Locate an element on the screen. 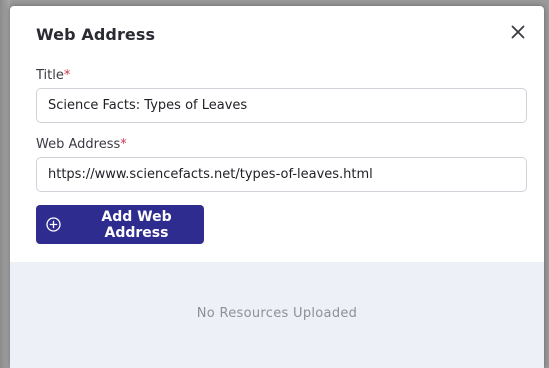 Image resolution: width=549 pixels, height=368 pixels. web-address-label-text: Web Address is located at coordinates (78, 144).